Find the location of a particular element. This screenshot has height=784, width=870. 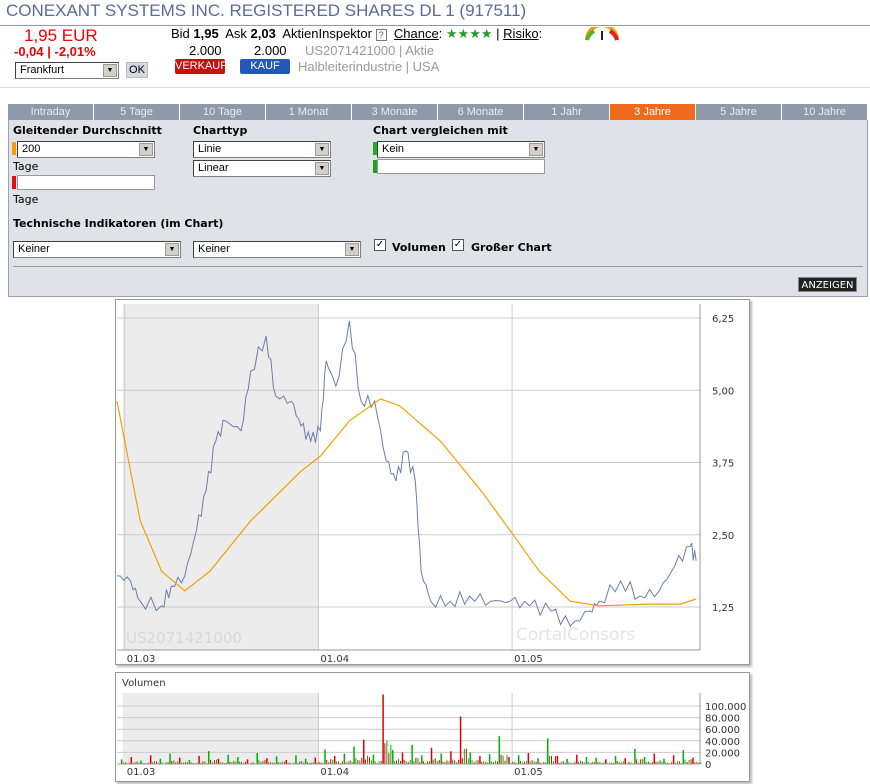

sector-line: Halbleiterindustrie | USA is located at coordinates (368, 66).